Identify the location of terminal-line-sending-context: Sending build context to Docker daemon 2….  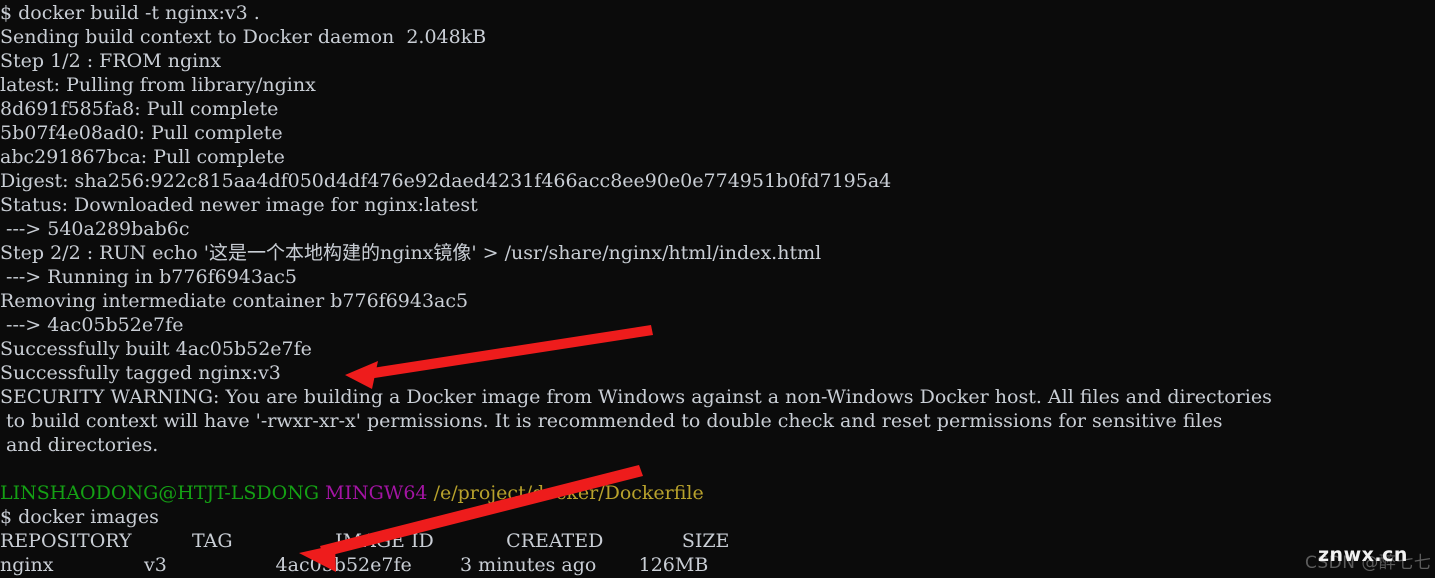
(243, 37).